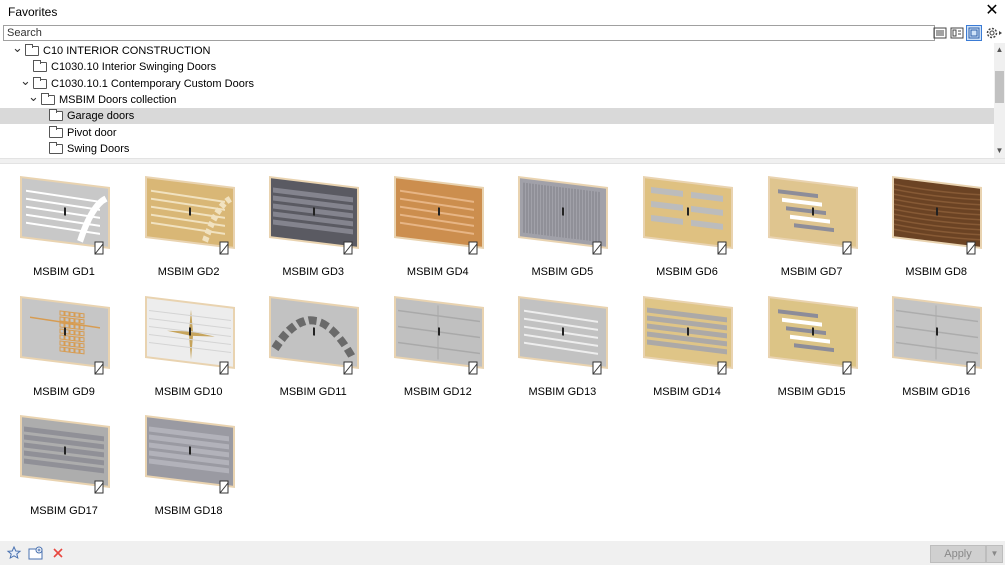 Image resolution: width=1005 pixels, height=565 pixels. Describe the element at coordinates (957, 33) in the screenshot. I see `detail-view-icon` at that location.